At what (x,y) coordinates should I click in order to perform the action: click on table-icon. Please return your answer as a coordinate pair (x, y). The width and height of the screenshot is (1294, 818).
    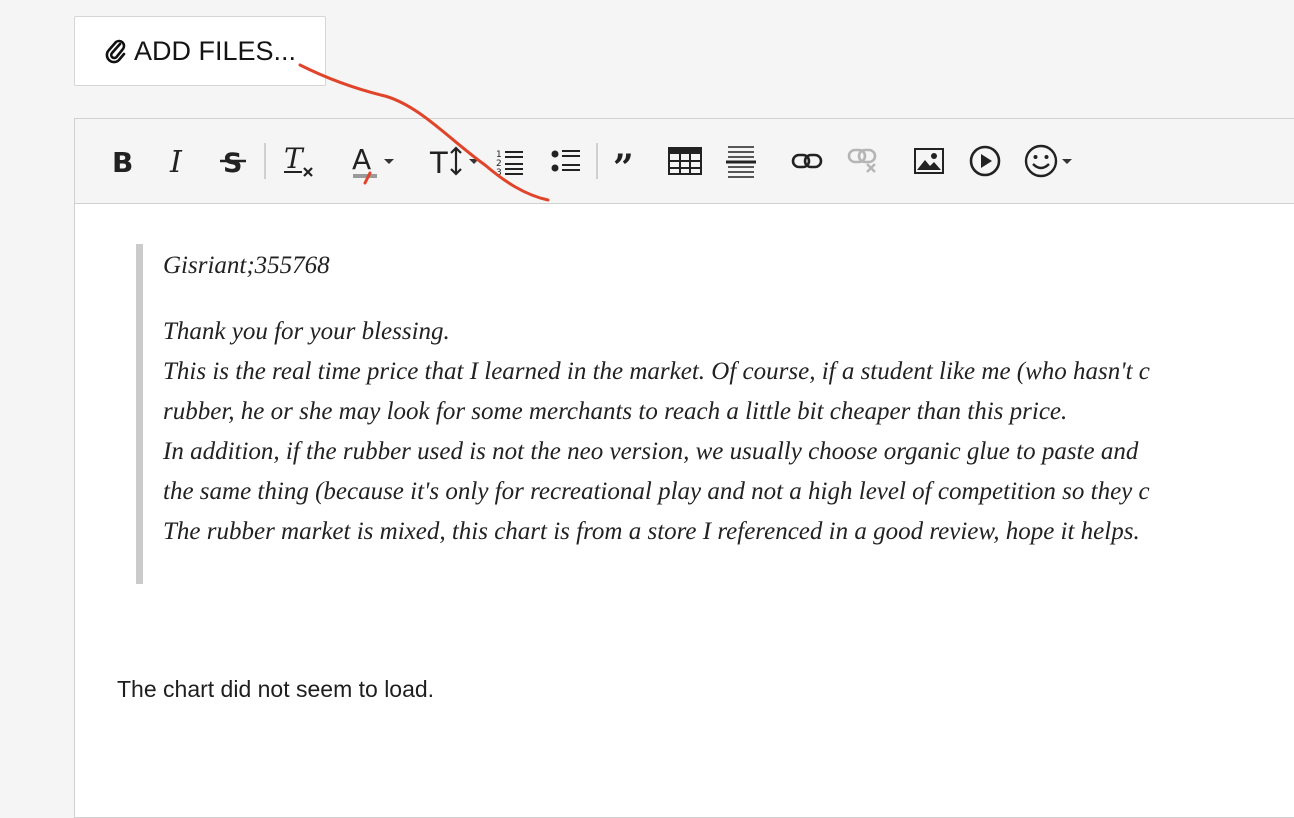
    Looking at the image, I should click on (685, 161).